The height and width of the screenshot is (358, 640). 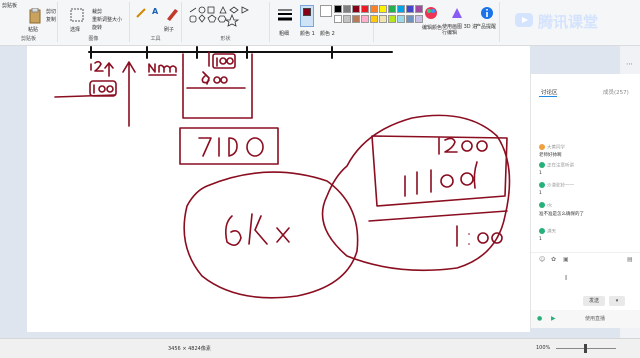 I want to click on paste-icon, so click(x=35, y=16).